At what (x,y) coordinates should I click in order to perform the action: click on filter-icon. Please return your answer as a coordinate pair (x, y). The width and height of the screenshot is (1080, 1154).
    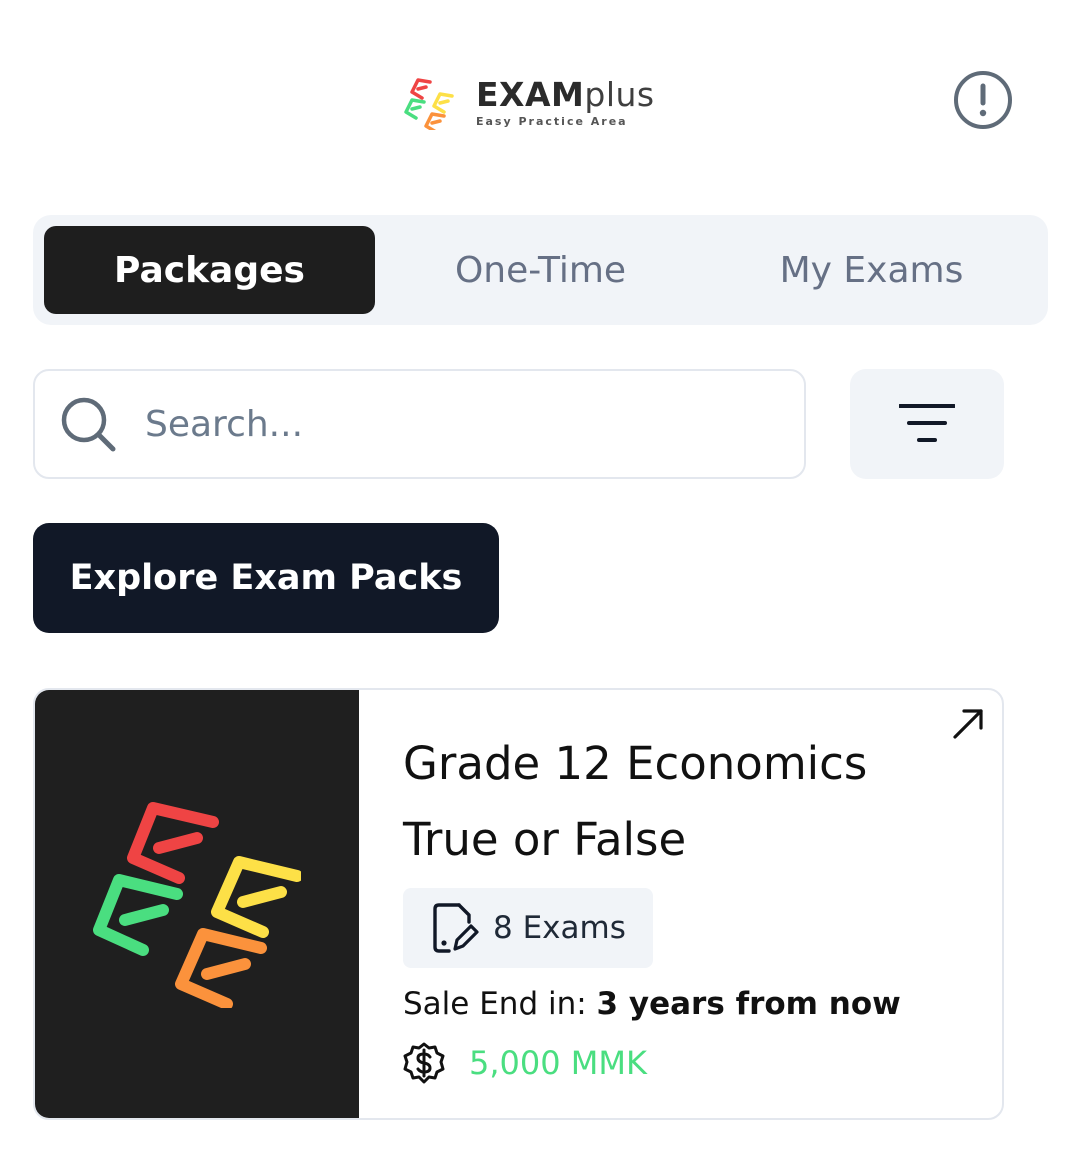
    Looking at the image, I should click on (927, 423).